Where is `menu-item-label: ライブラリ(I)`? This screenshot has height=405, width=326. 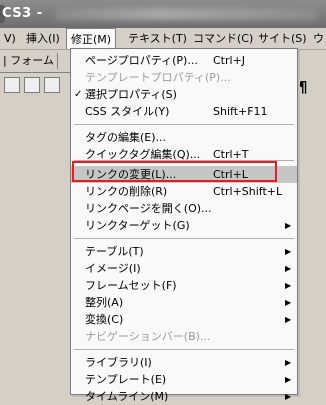
menu-item-label: ライブラリ(I) is located at coordinates (118, 362).